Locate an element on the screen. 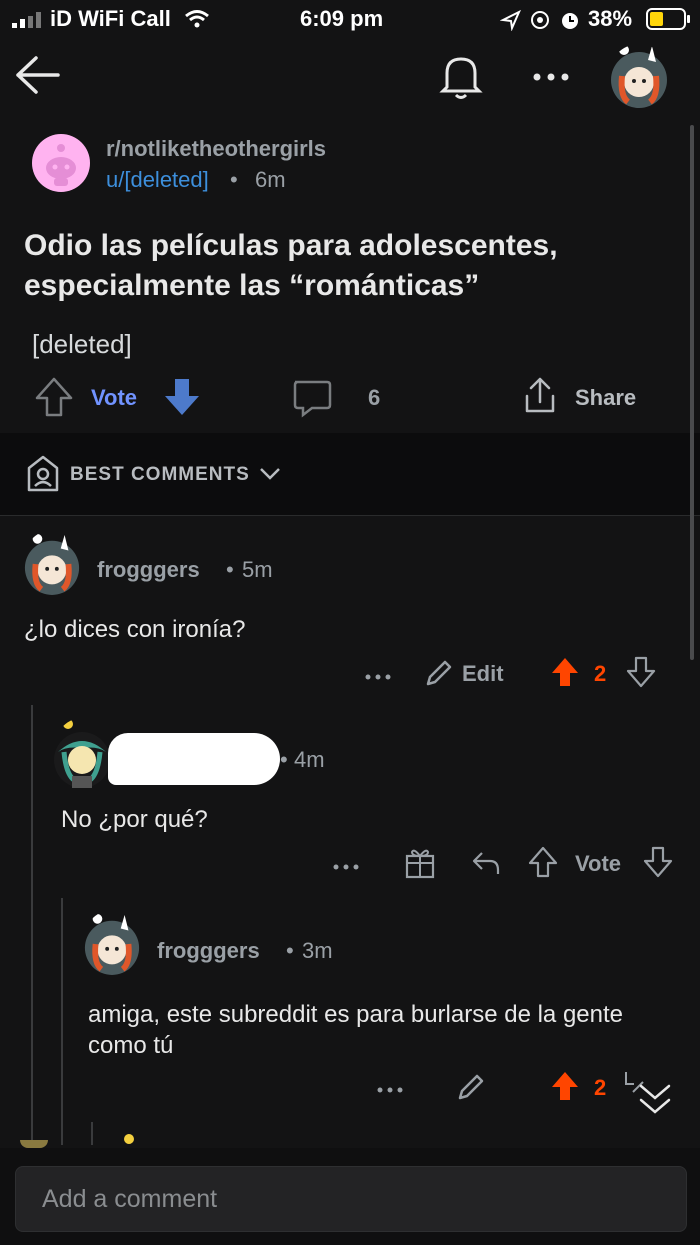  user-avatar is located at coordinates (639, 77).